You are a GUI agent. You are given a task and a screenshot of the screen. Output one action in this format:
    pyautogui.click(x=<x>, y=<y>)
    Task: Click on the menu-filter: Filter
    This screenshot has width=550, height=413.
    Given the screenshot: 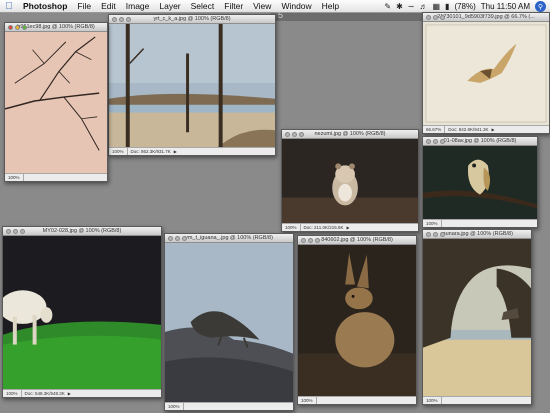 What is the action you would take?
    pyautogui.click(x=233, y=6)
    